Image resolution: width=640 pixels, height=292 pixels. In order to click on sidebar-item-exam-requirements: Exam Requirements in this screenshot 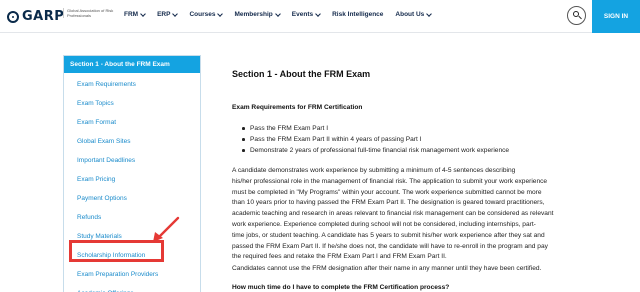, I will do `click(132, 84)`.